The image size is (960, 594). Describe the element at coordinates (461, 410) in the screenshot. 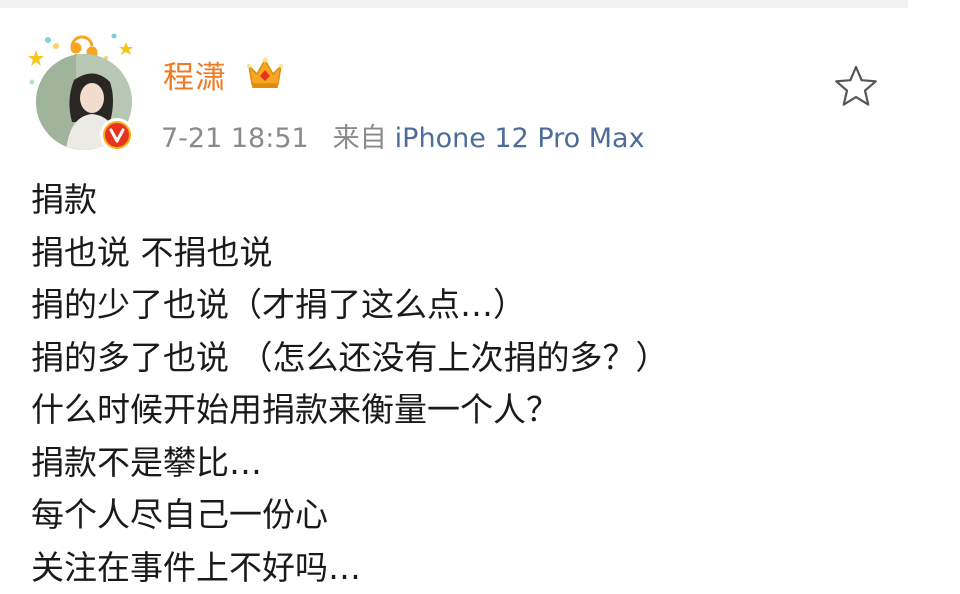

I see `content-line: 什么时候开始用捐款来衡量一个人？` at that location.